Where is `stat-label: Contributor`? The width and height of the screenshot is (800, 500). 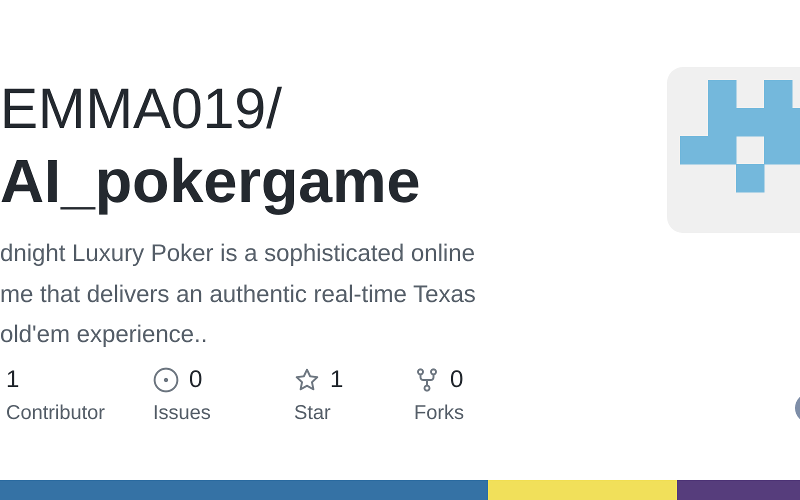 stat-label: Contributor is located at coordinates (56, 413).